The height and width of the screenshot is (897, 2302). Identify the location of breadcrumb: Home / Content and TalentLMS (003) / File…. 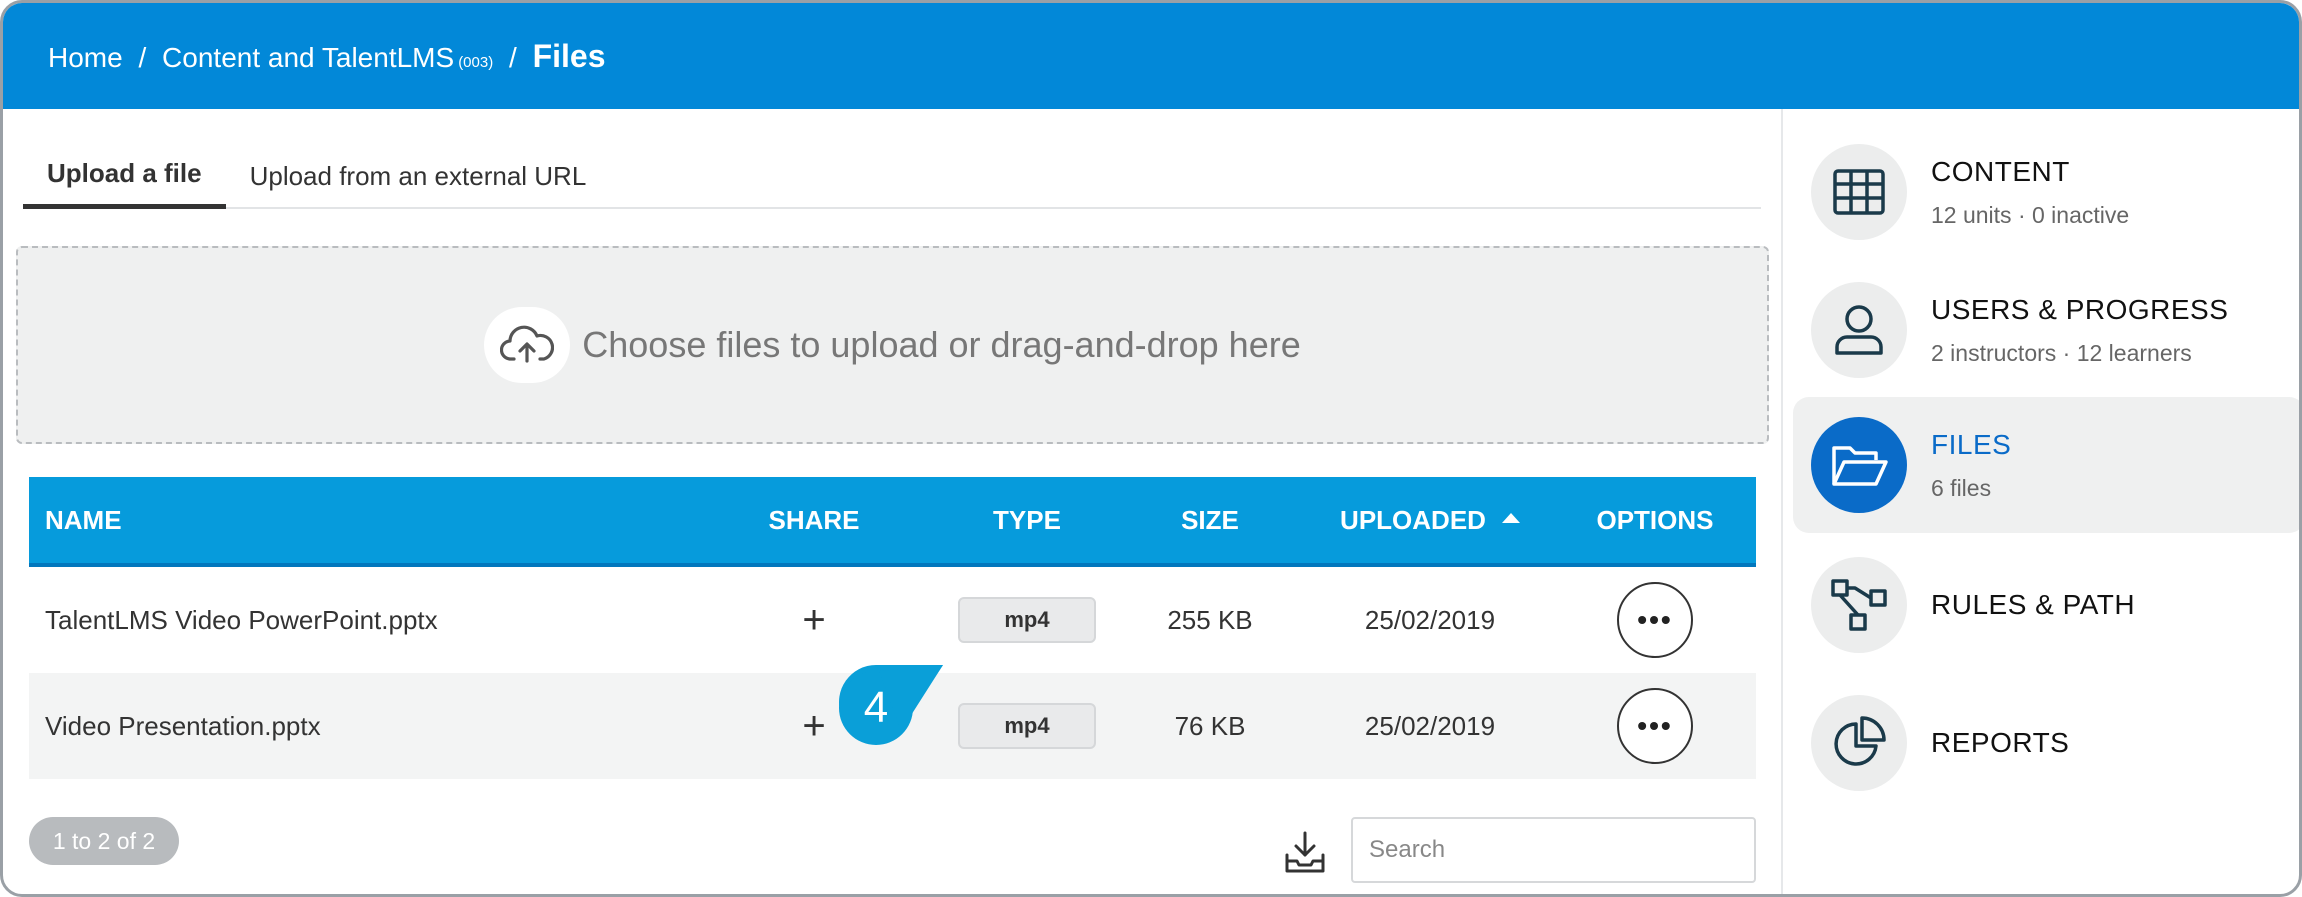
(326, 56).